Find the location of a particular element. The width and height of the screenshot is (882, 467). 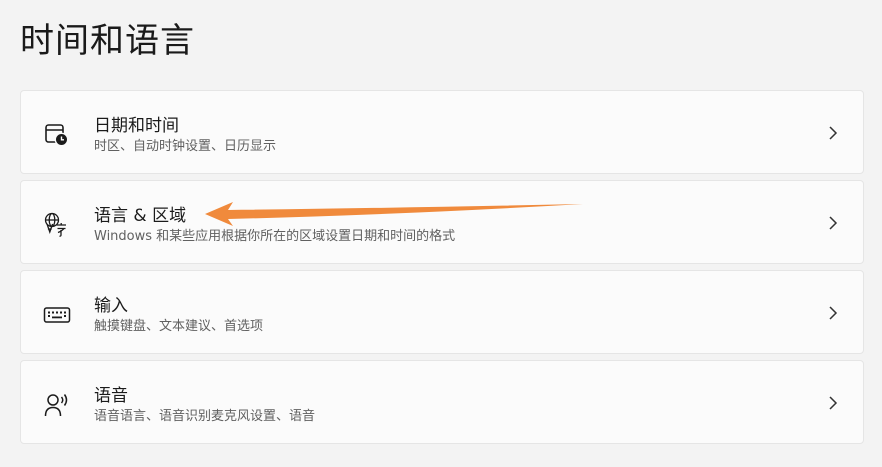

keyboard-icon is located at coordinates (57, 315).